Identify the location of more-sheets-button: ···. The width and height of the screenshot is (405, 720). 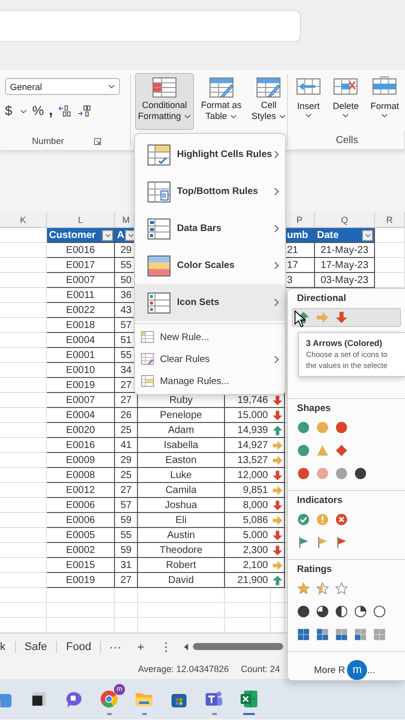
(115, 647).